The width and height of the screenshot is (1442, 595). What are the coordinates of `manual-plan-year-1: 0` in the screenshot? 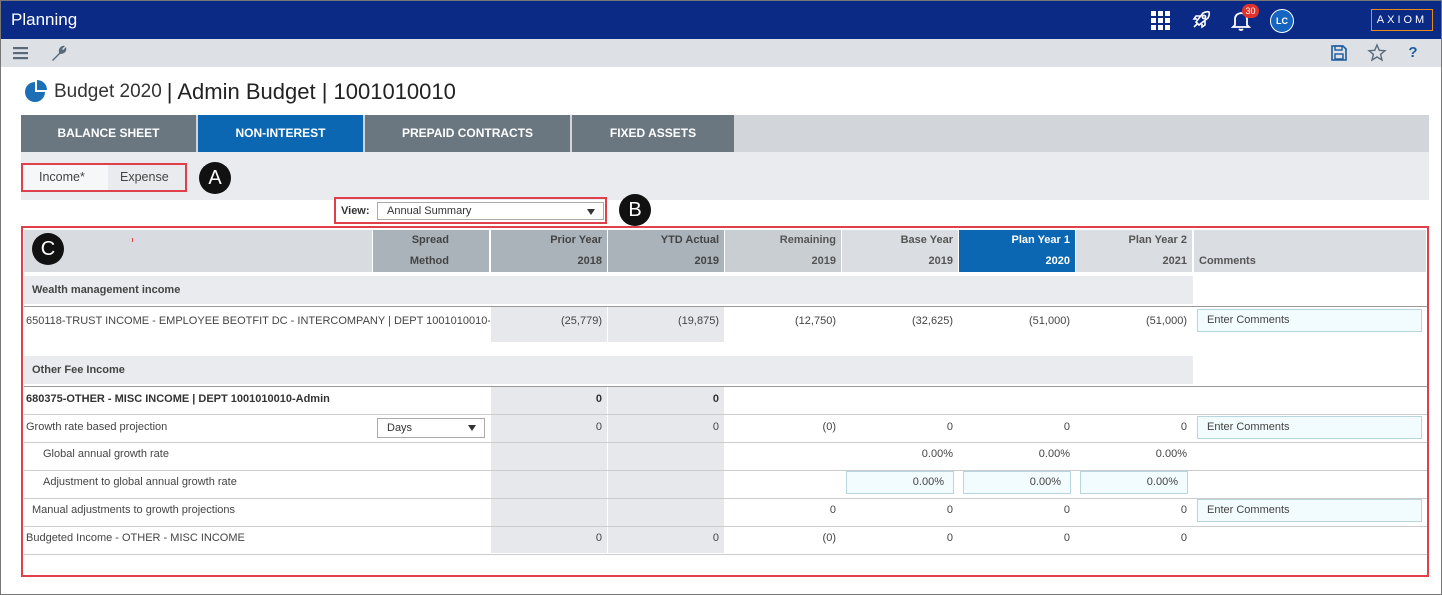 It's located at (1066, 510).